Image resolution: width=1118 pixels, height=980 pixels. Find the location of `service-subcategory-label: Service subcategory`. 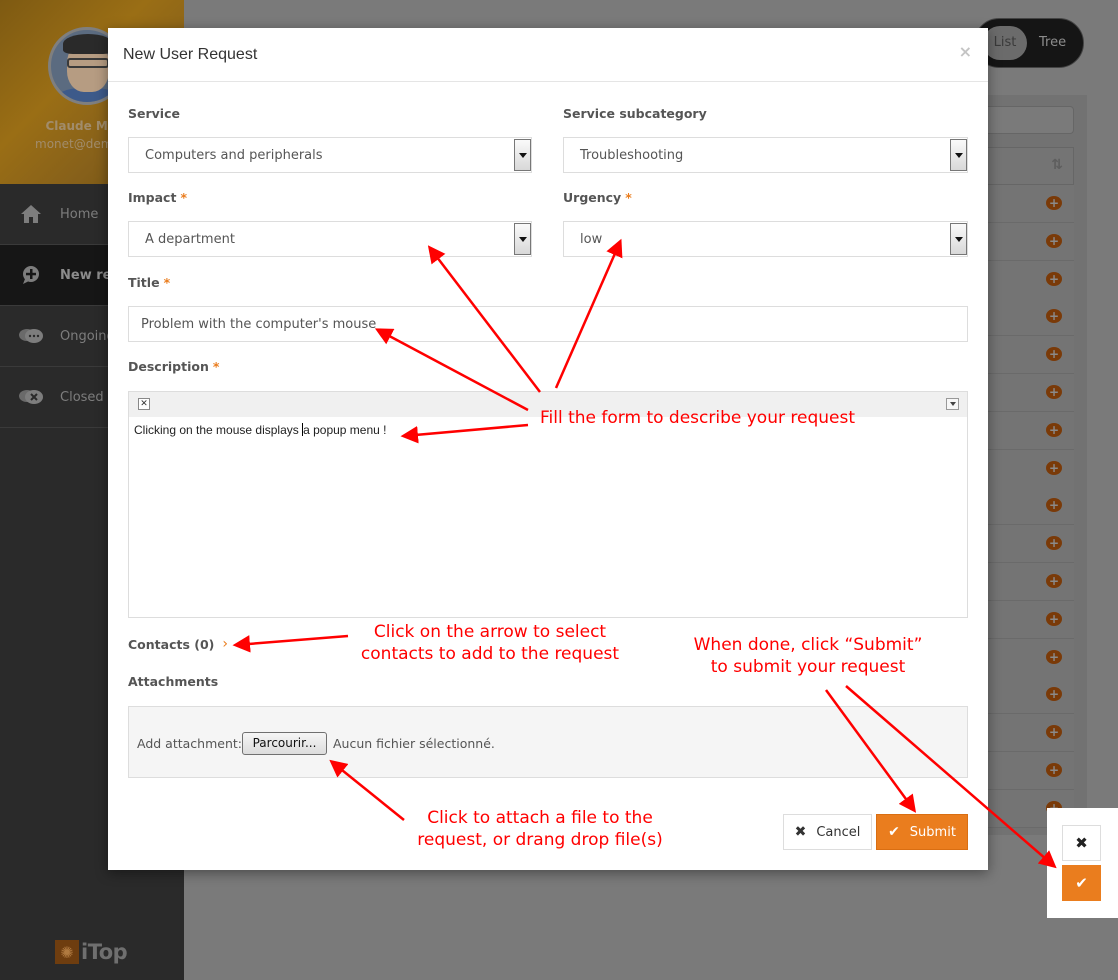

service-subcategory-label: Service subcategory is located at coordinates (635, 113).